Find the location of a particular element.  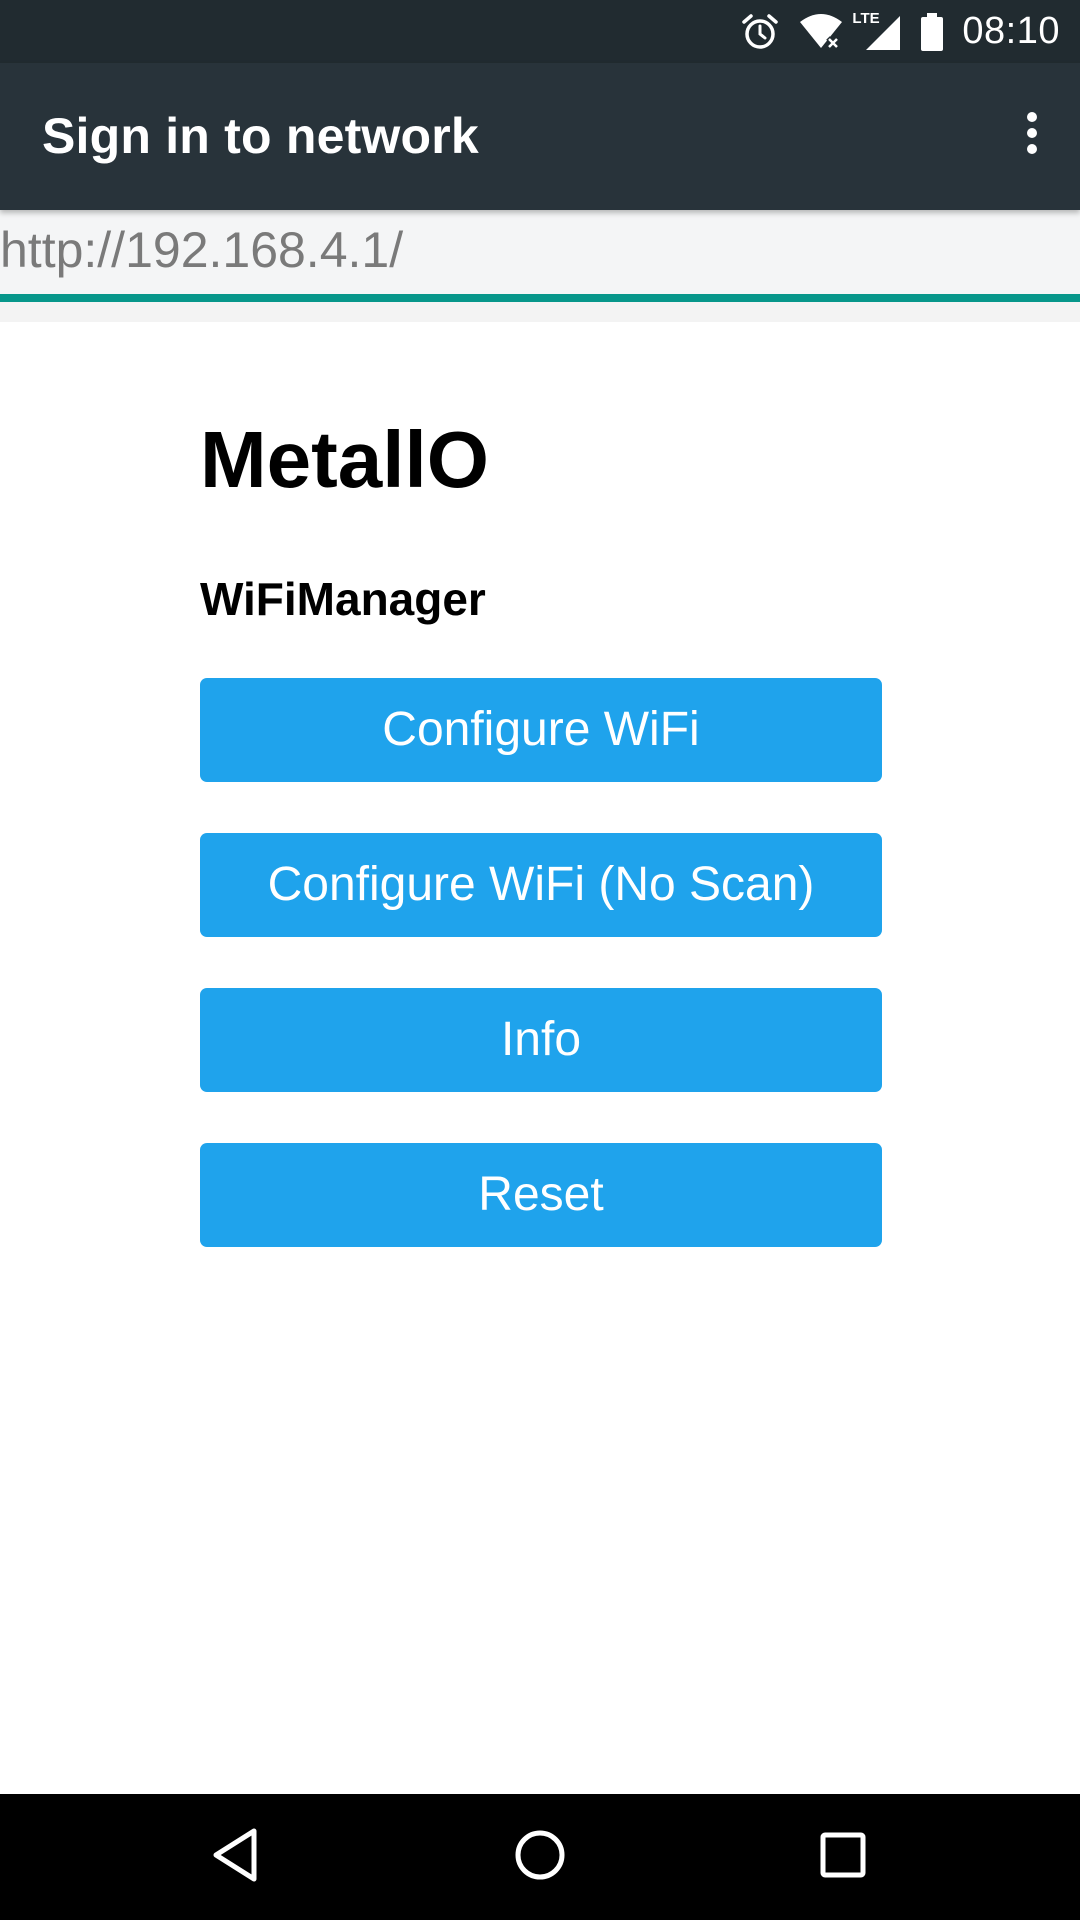

reset-button: Reset is located at coordinates (541, 1195).